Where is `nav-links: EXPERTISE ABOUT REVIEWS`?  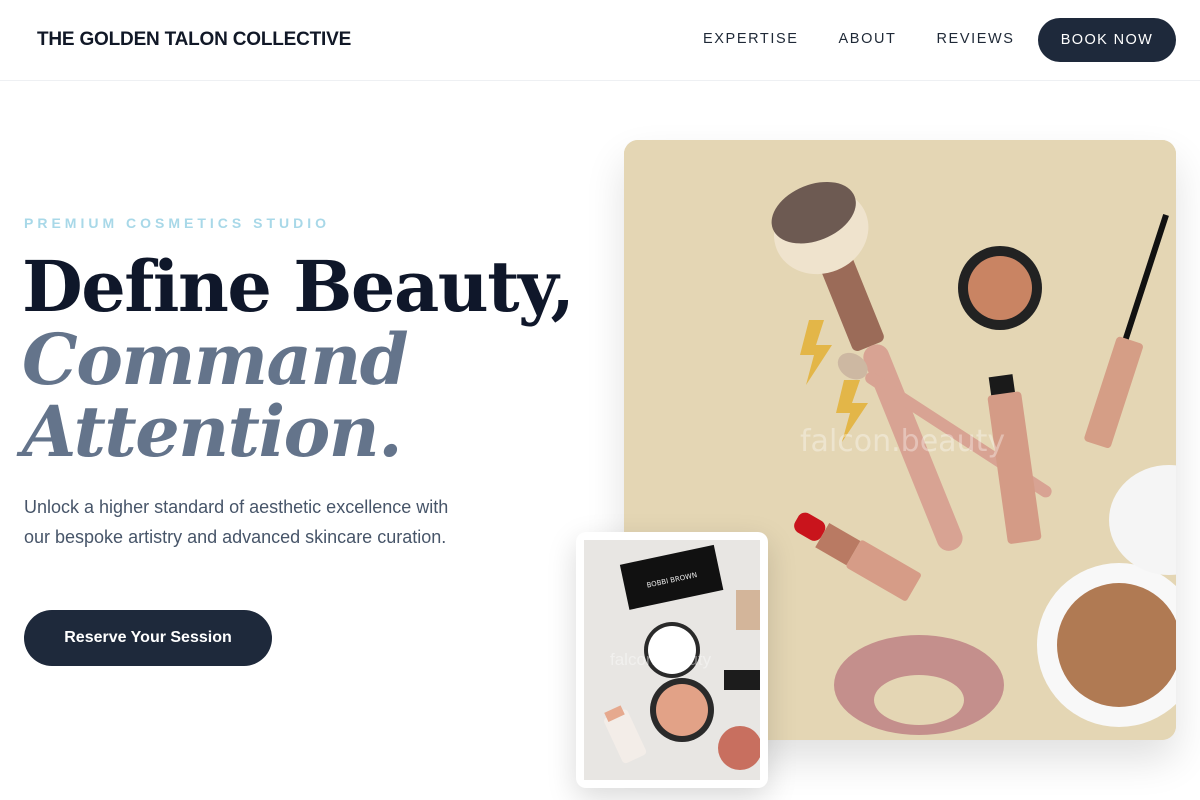 nav-links: EXPERTISE ABOUT REVIEWS is located at coordinates (879, 39).